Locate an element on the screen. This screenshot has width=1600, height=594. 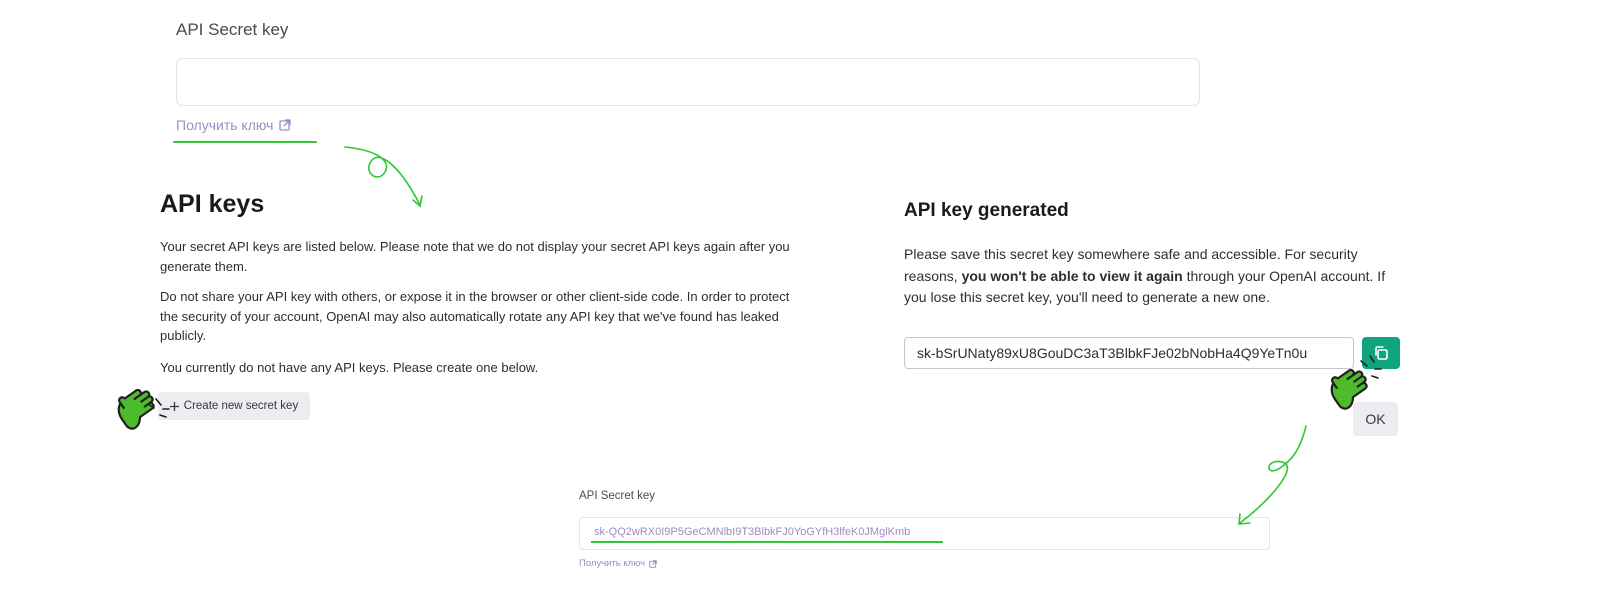
click-burst-icon is located at coordinates (1371, 367).